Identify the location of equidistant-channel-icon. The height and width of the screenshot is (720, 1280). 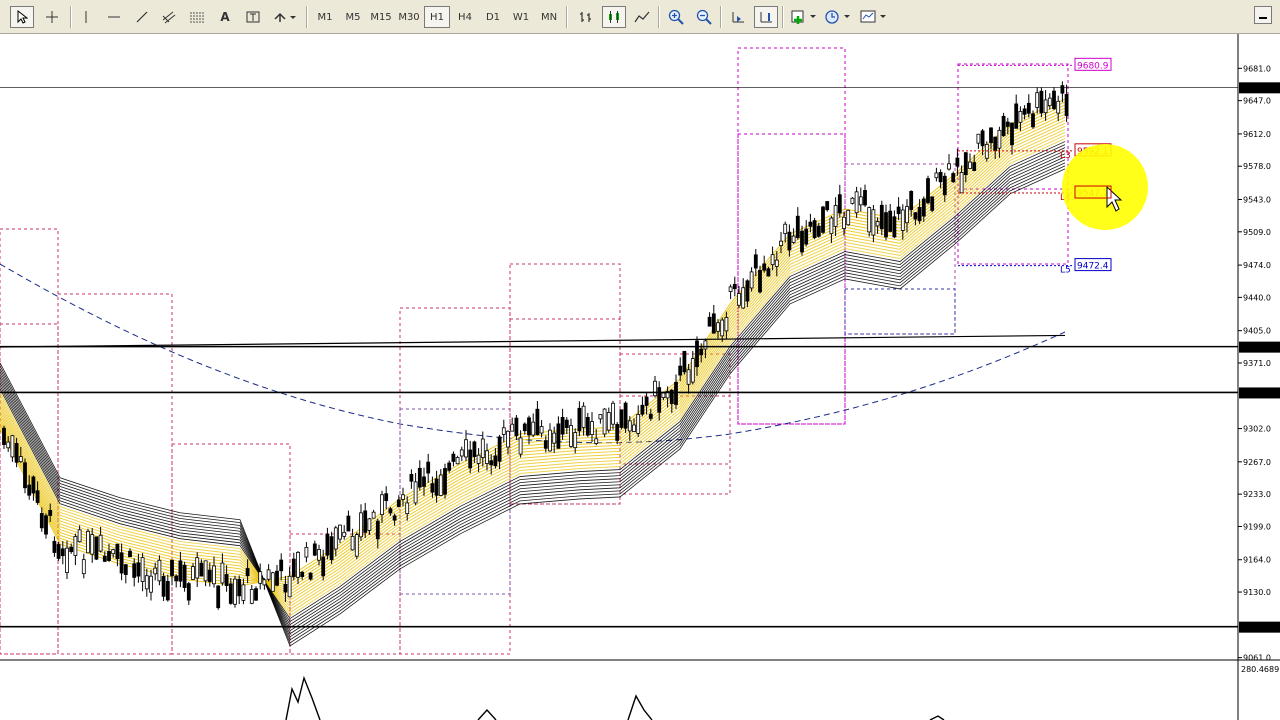
(169, 17).